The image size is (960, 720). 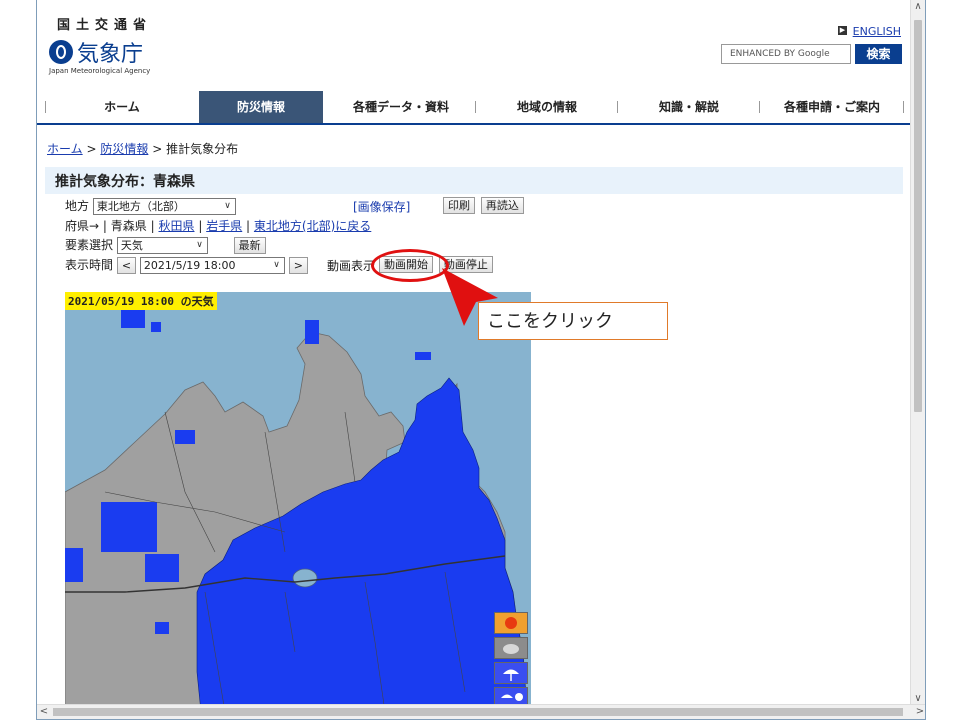 I want to click on image-save-link: [画像保存], so click(x=381, y=206).